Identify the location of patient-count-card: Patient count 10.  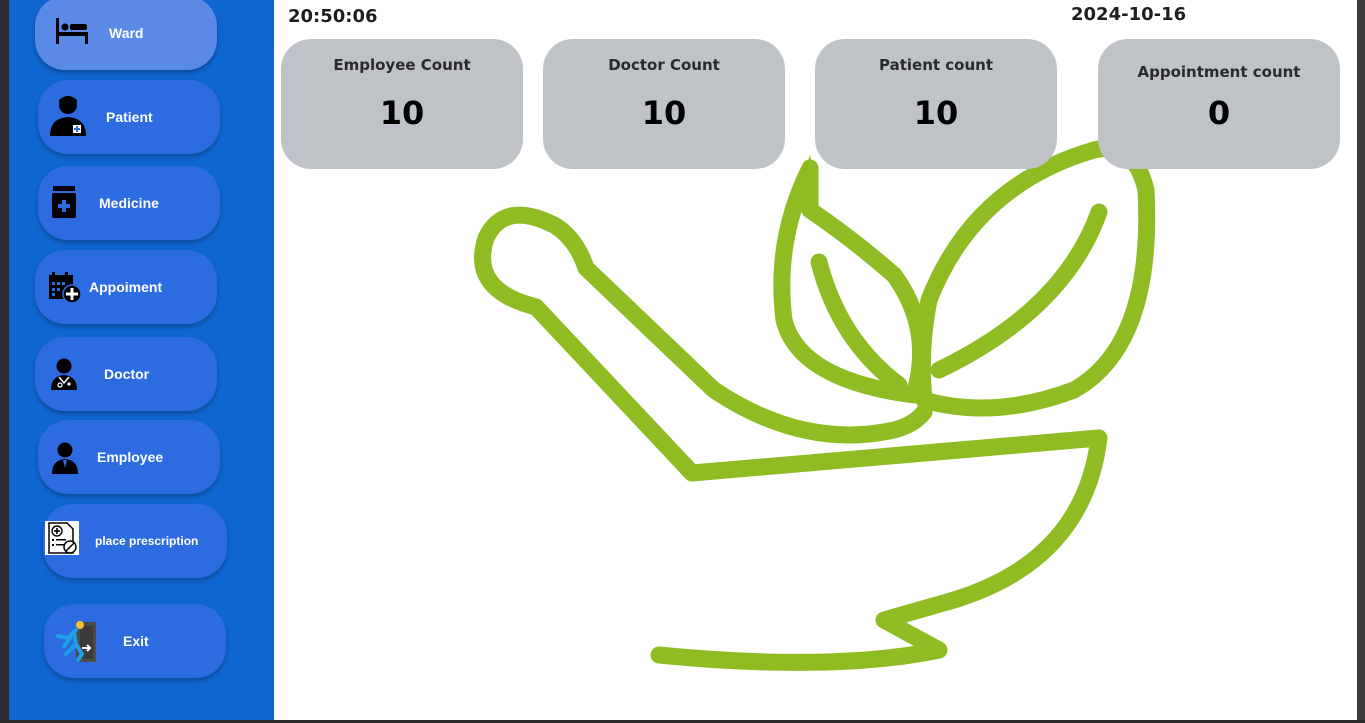
(936, 104).